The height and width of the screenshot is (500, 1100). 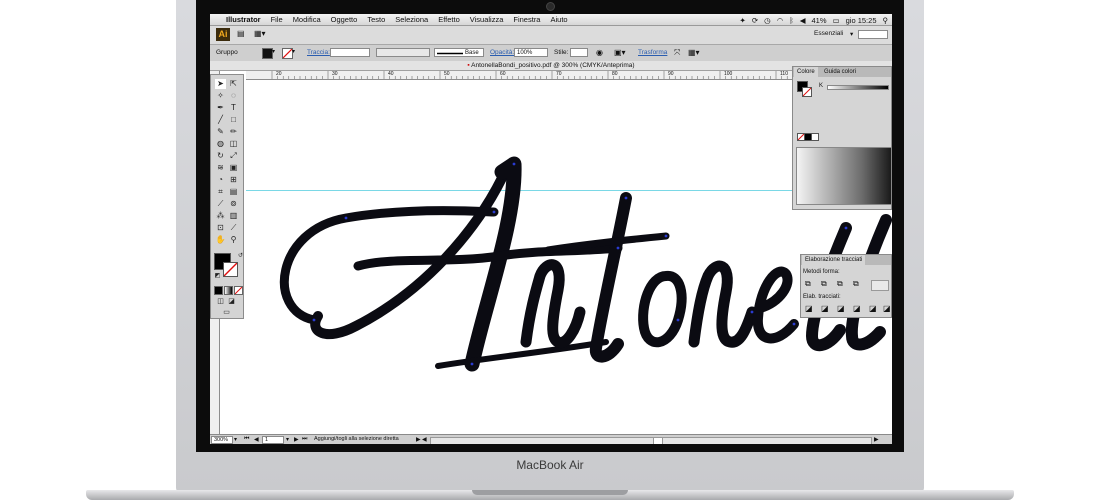 What do you see at coordinates (220, 132) in the screenshot?
I see `paintbrush-tool-icon: ✎` at bounding box center [220, 132].